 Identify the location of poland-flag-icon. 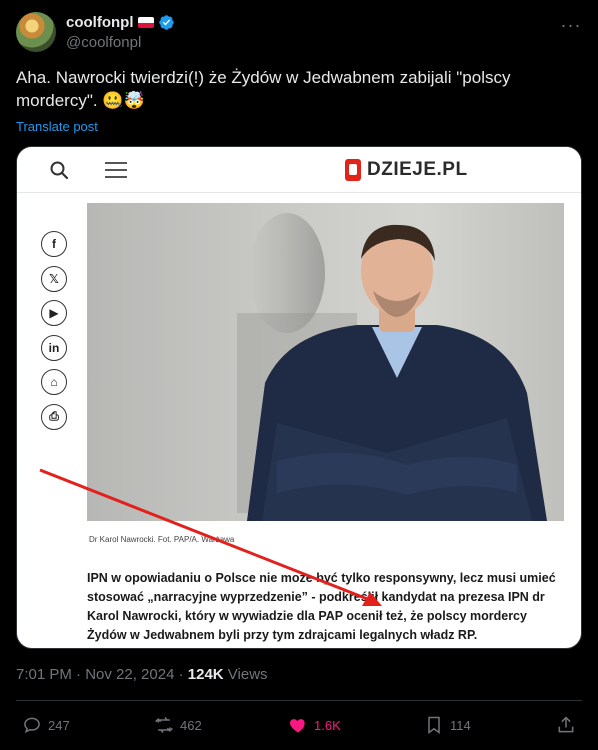
(145, 22).